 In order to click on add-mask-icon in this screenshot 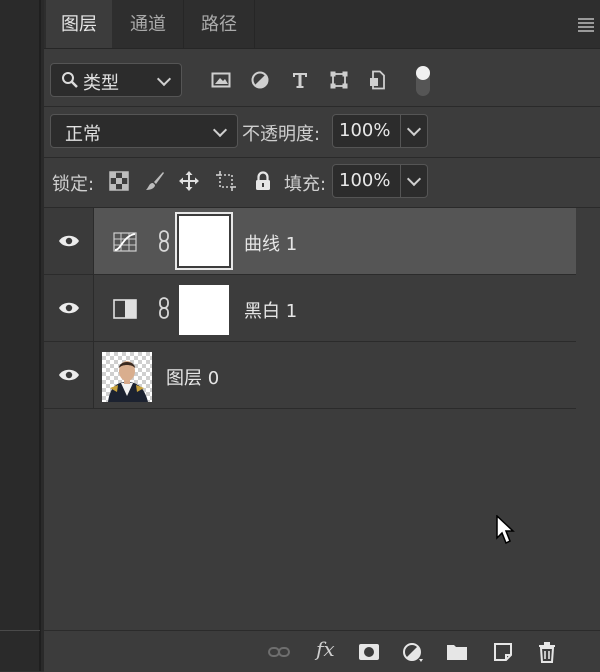, I will do `click(369, 652)`.